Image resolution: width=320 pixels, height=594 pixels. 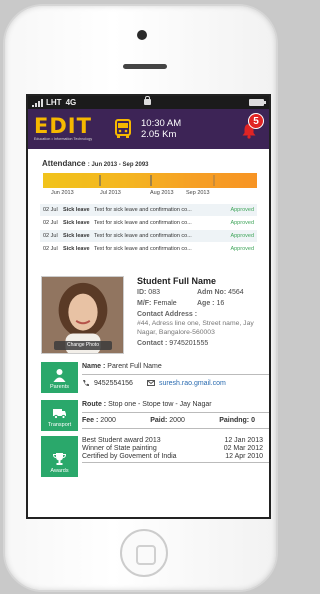 What do you see at coordinates (63, 126) in the screenshot?
I see `logo-text: EDIT` at bounding box center [63, 126].